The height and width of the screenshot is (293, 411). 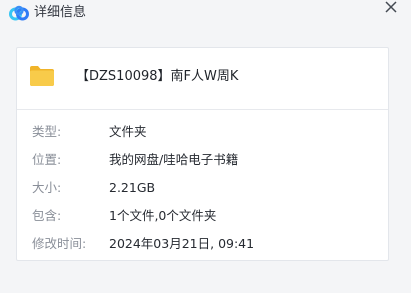 What do you see at coordinates (132, 187) in the screenshot?
I see `size-value: 2.21GB` at bounding box center [132, 187].